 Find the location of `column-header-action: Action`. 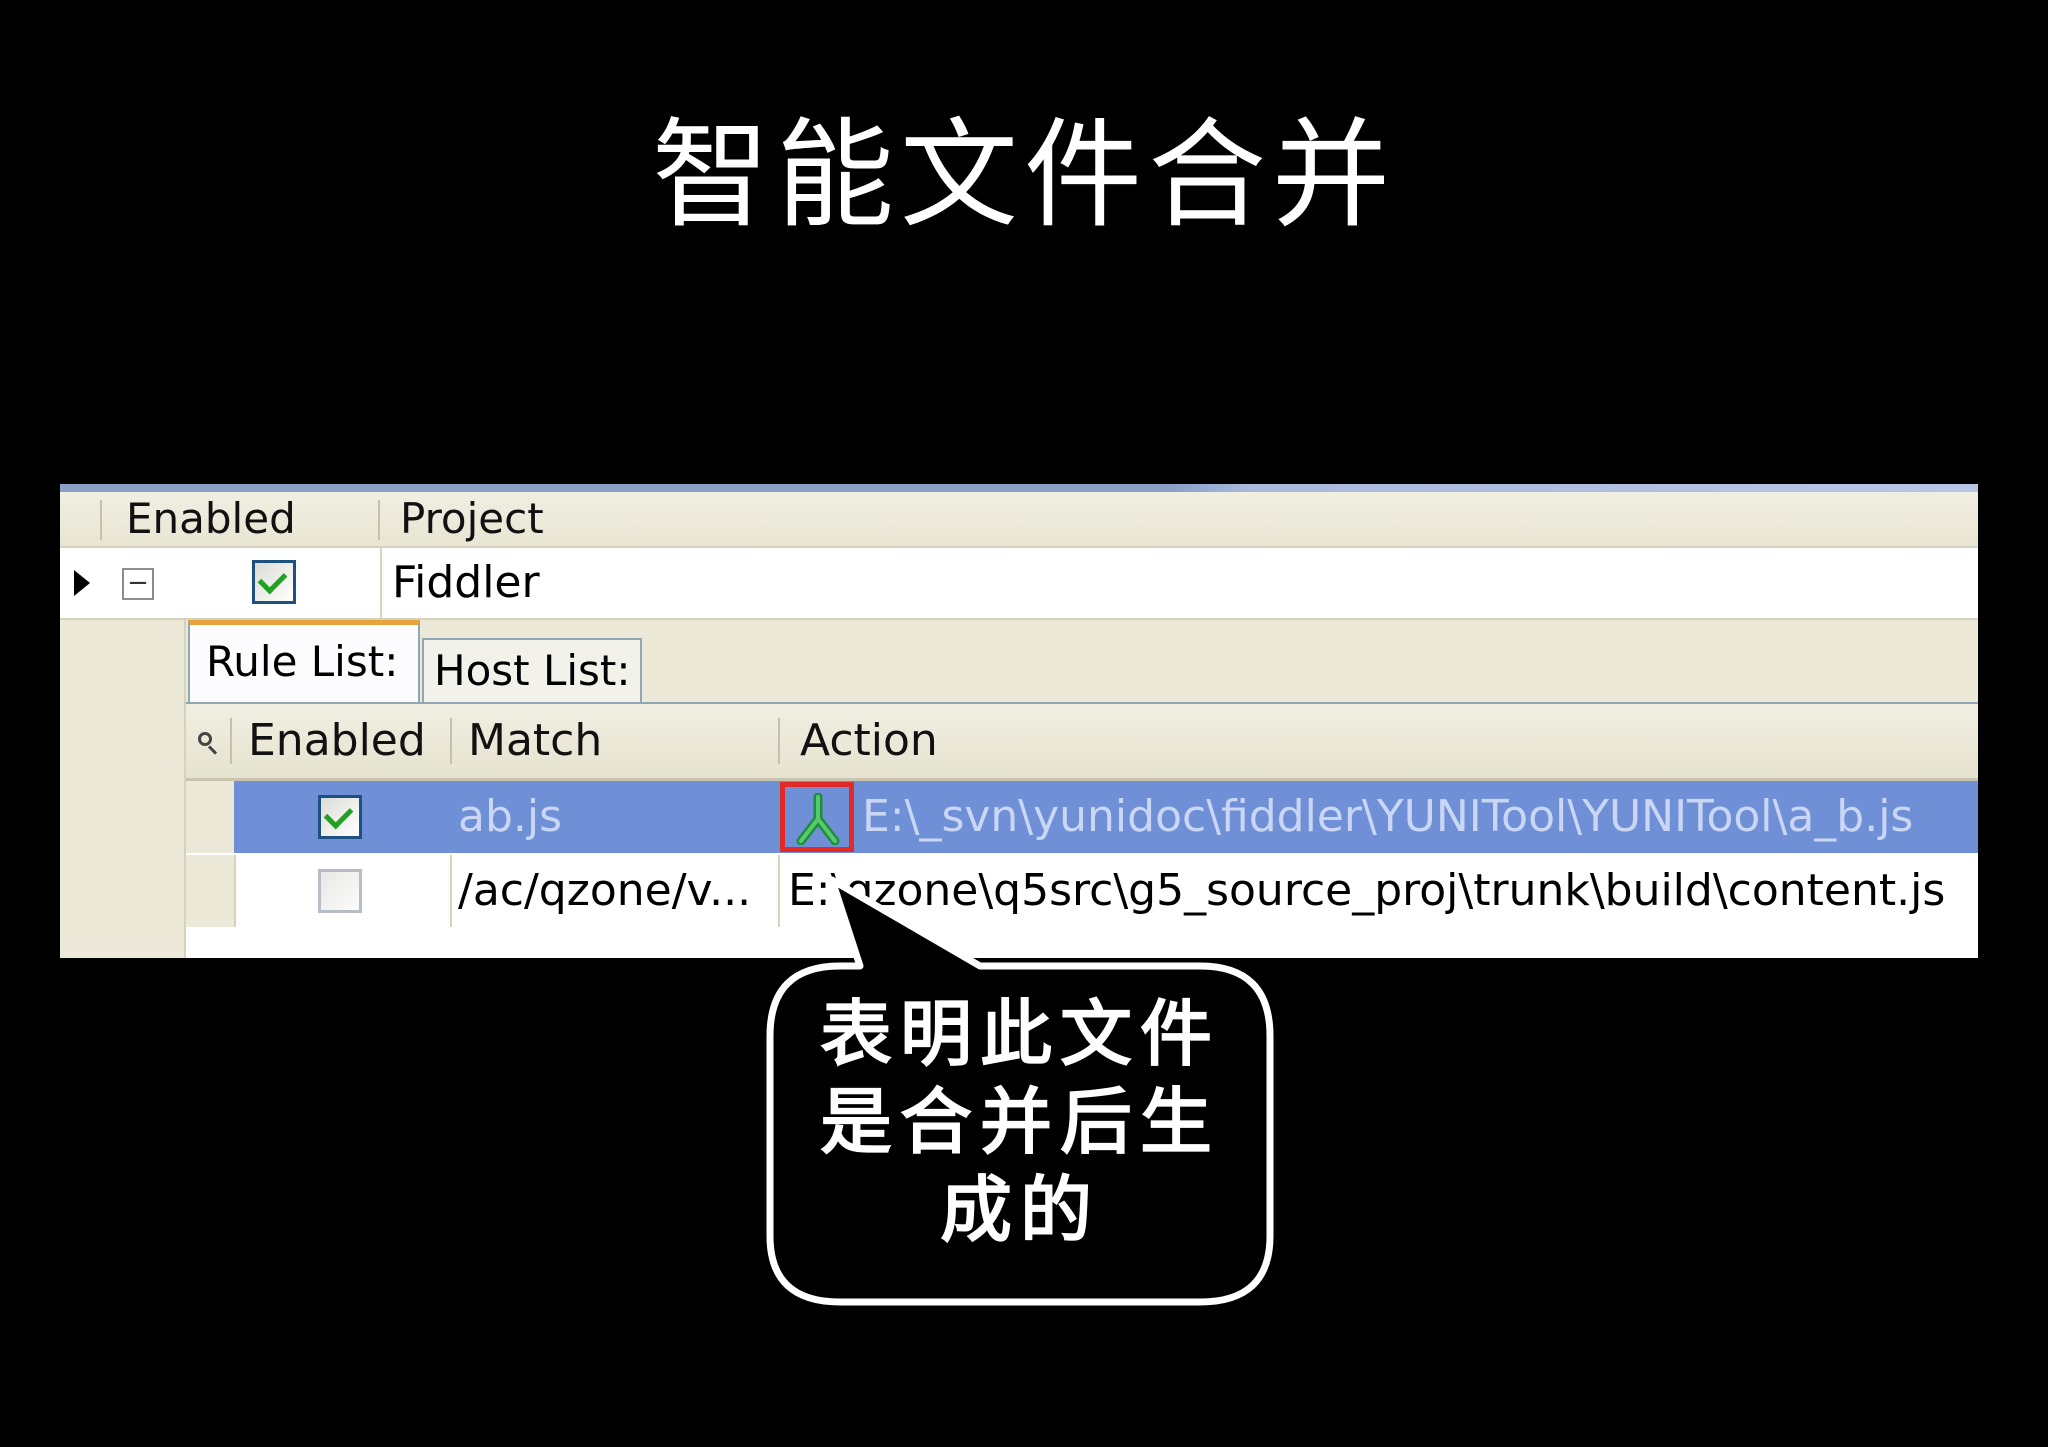

column-header-action: Action is located at coordinates (869, 741).